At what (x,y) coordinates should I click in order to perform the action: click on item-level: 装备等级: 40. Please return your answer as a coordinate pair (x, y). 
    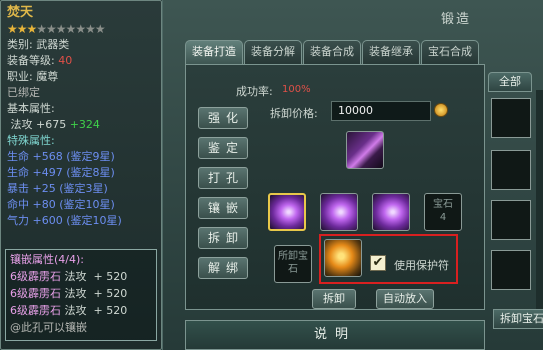
    Looking at the image, I should click on (81, 61).